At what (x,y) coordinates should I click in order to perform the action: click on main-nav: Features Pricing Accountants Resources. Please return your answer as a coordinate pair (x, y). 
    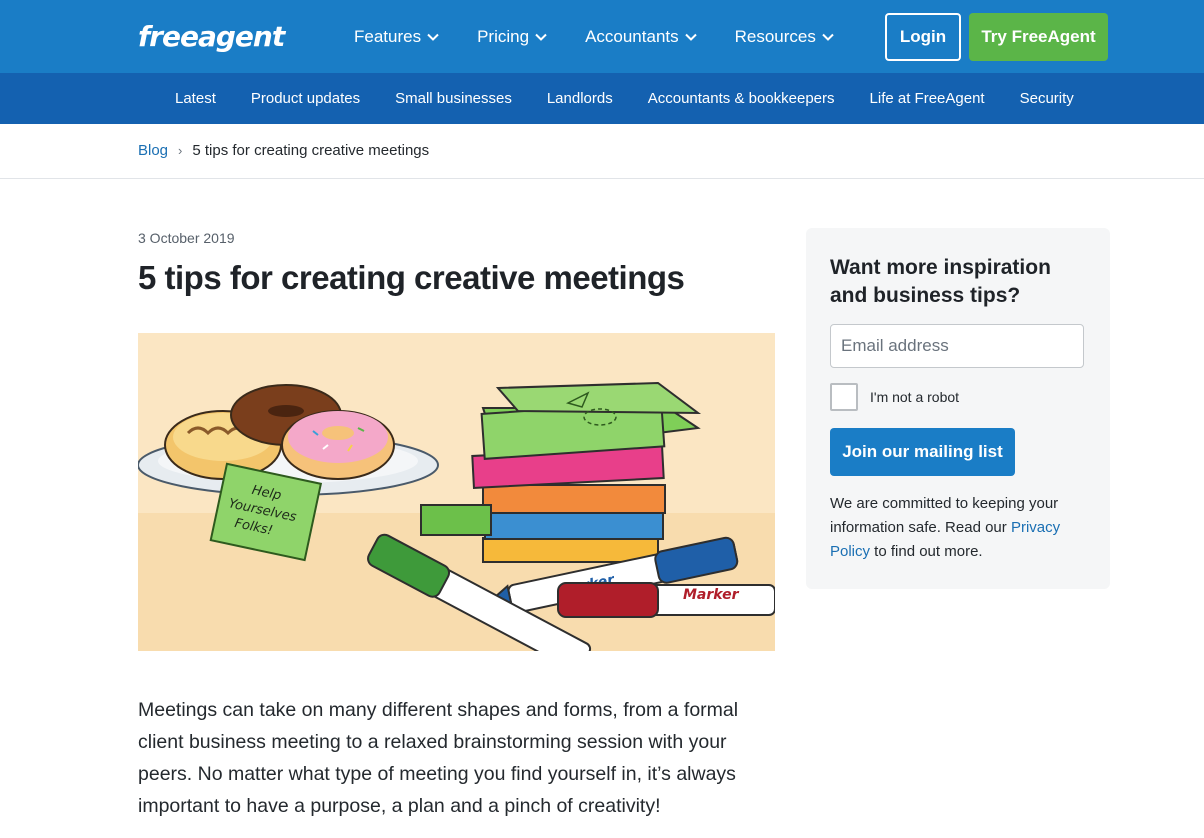
    Looking at the image, I should click on (613, 37).